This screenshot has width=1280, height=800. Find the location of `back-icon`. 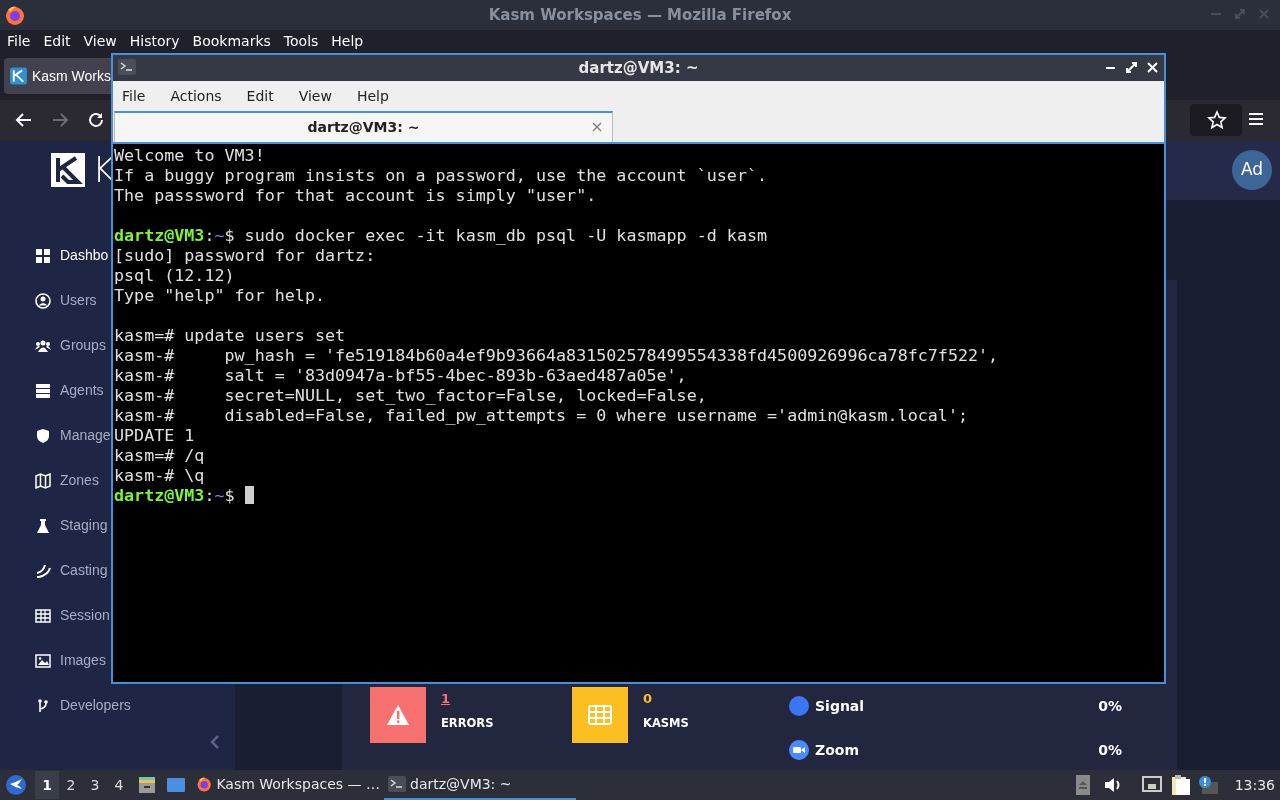

back-icon is located at coordinates (24, 120).